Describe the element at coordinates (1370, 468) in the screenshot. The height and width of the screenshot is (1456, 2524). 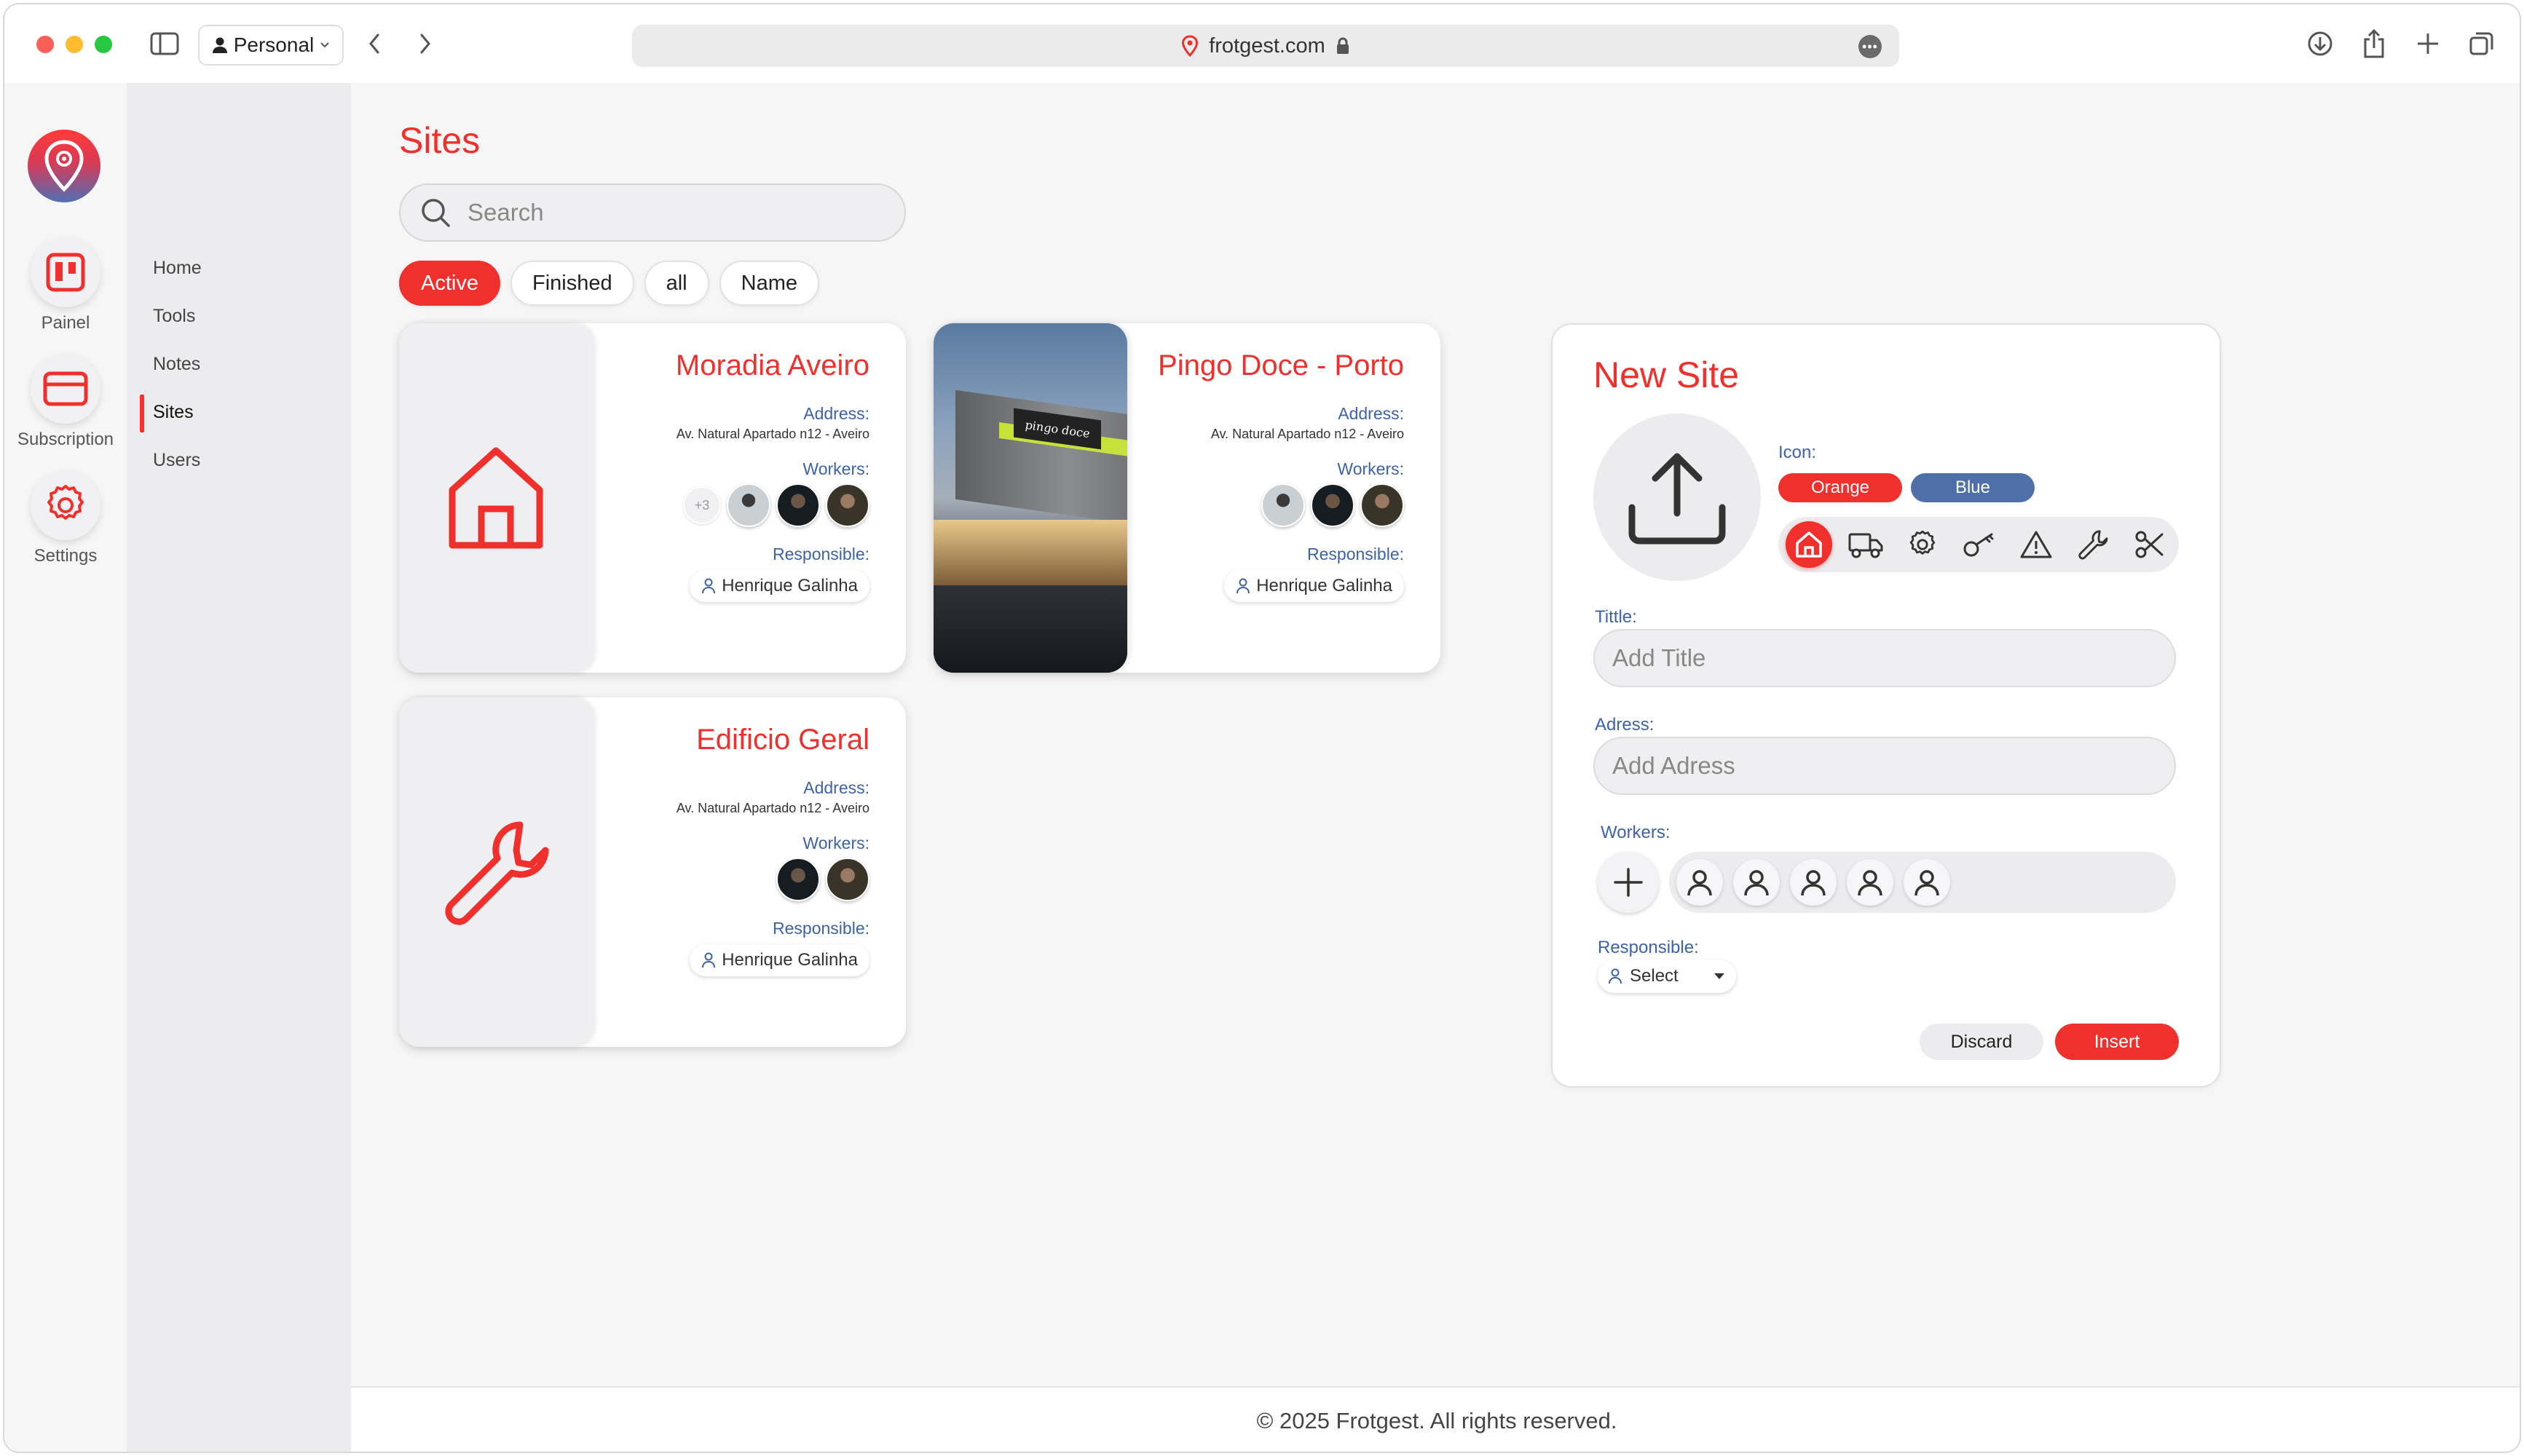
I see `workers-label: Workers:` at that location.